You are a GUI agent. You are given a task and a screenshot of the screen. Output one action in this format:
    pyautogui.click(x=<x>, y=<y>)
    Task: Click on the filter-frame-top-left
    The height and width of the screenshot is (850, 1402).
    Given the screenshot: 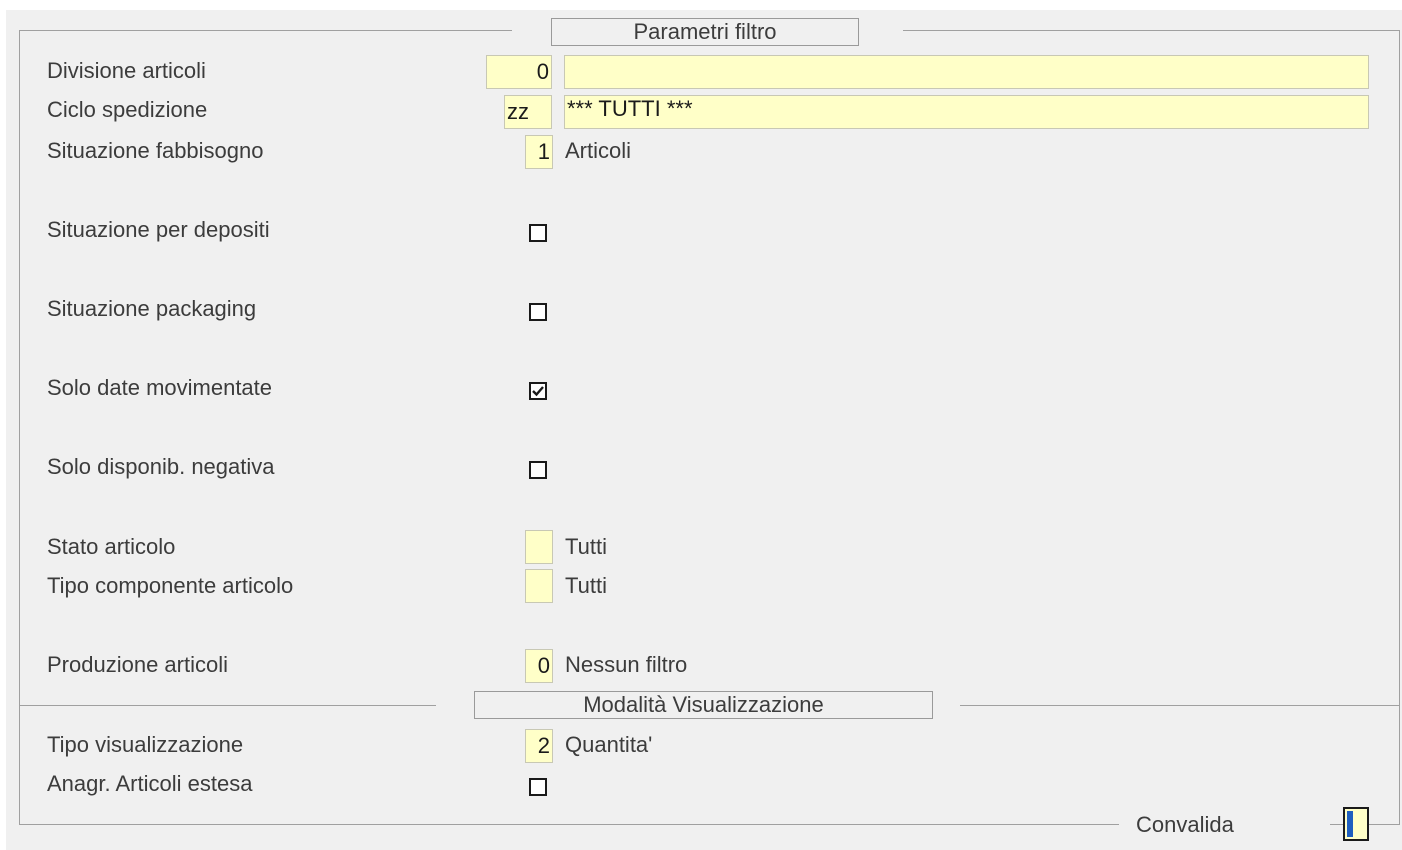 What is the action you would take?
    pyautogui.click(x=265, y=30)
    